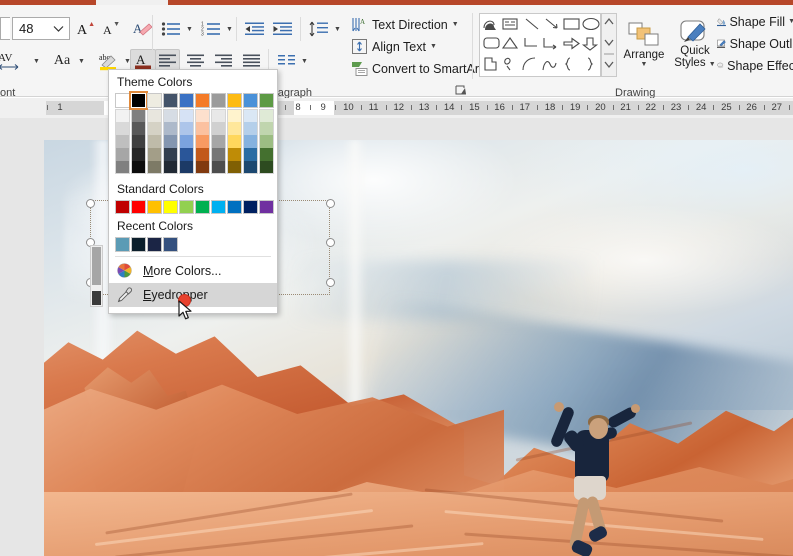 This screenshot has height=556, width=793. What do you see at coordinates (41, 28) in the screenshot?
I see `font-size-combo: 48` at bounding box center [41, 28].